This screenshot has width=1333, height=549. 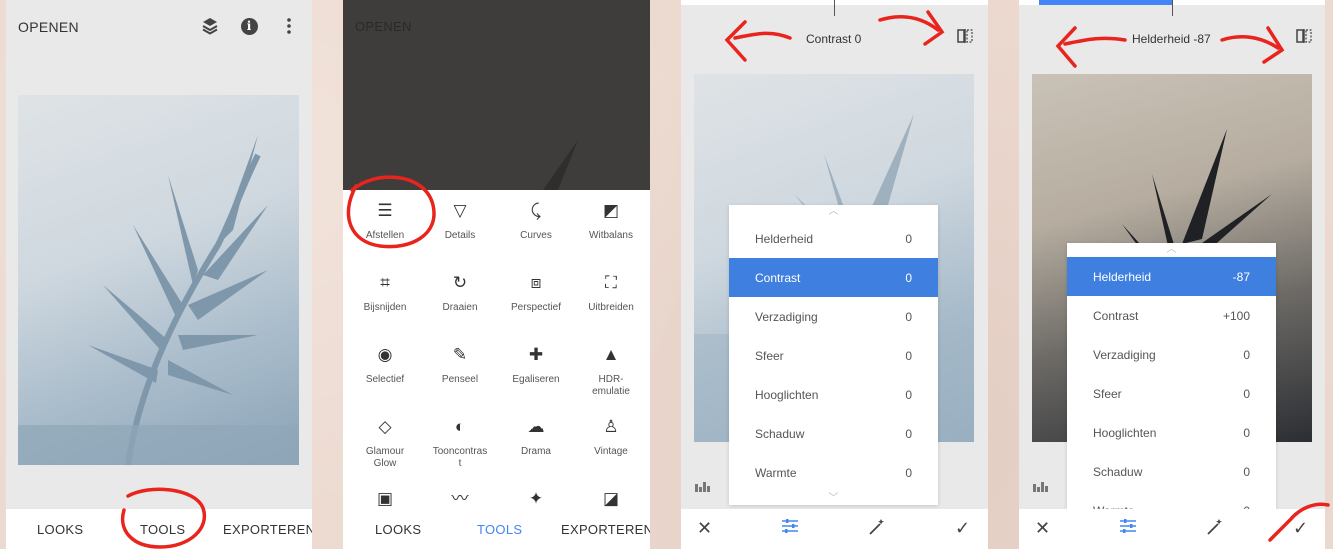 I want to click on menu-item-label: Helderheid, so click(x=1122, y=277).